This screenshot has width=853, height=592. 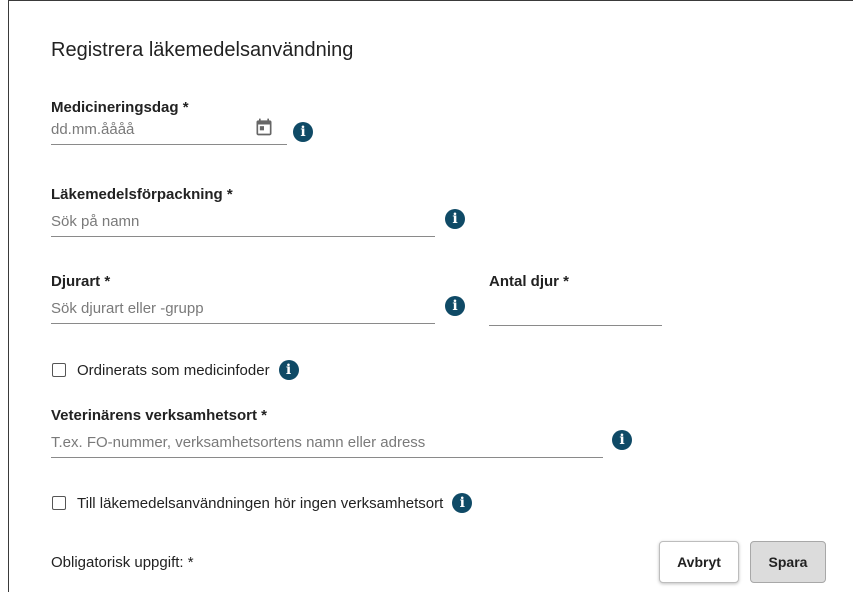 I want to click on species-search-input, so click(x=243, y=308).